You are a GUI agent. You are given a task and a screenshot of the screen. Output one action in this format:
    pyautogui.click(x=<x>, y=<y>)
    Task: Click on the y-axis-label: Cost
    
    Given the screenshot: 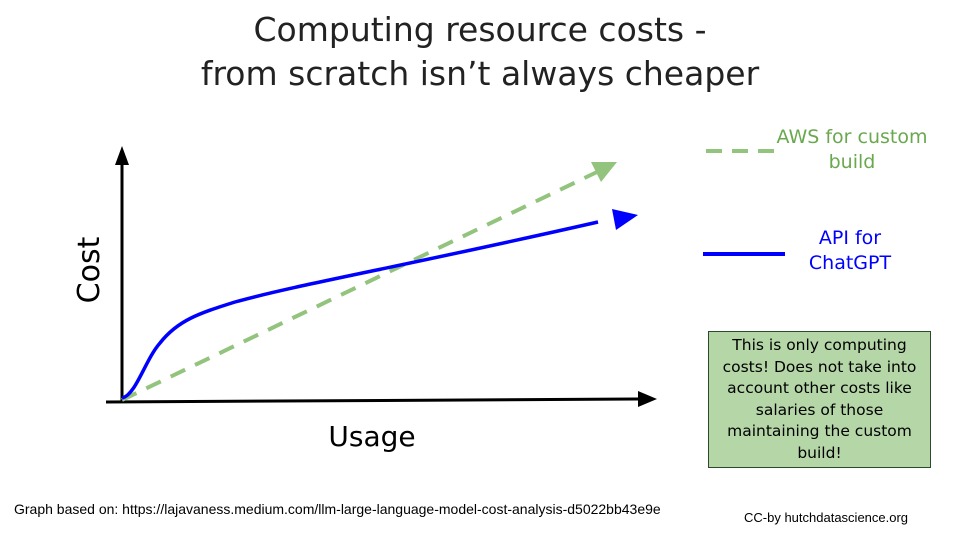 What is the action you would take?
    pyautogui.click(x=89, y=269)
    